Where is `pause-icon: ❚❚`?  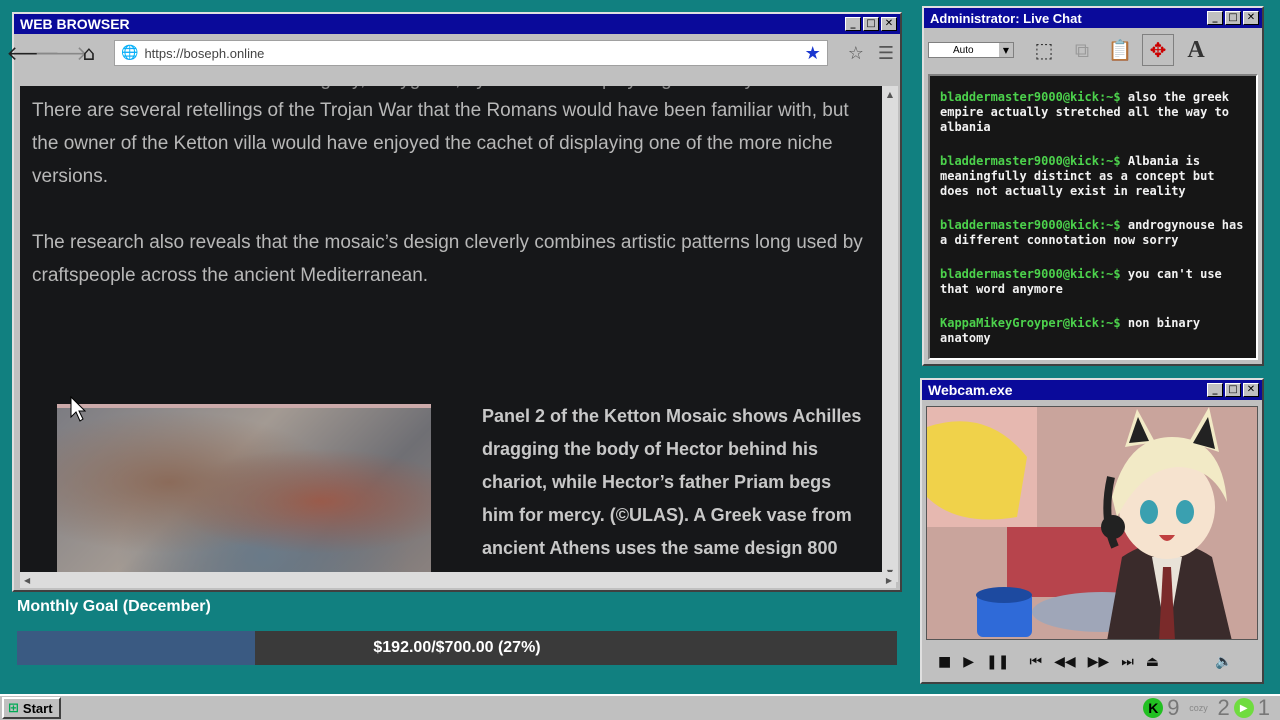
pause-icon: ❚❚ is located at coordinates (997, 662).